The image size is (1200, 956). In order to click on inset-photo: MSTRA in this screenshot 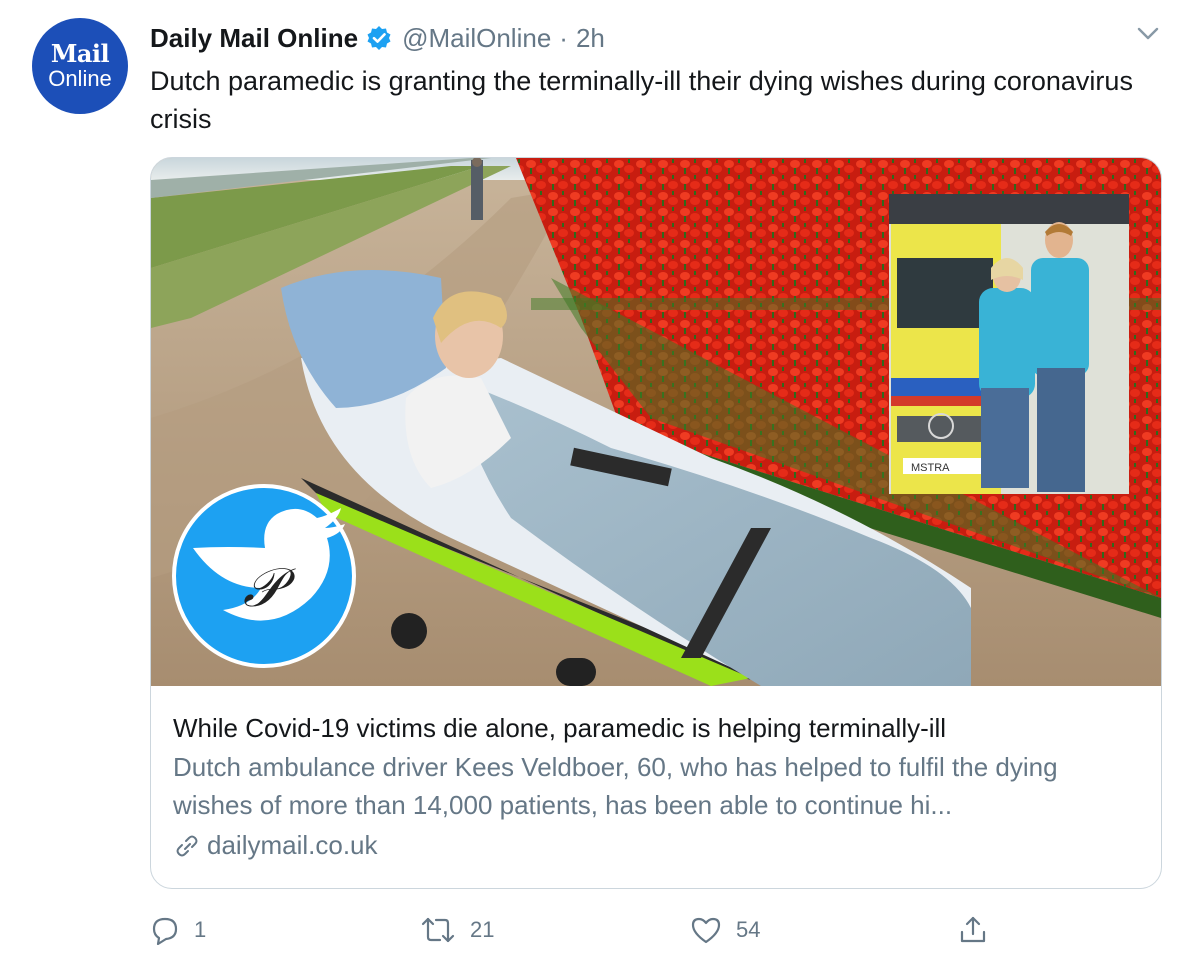, I will do `click(1009, 344)`.